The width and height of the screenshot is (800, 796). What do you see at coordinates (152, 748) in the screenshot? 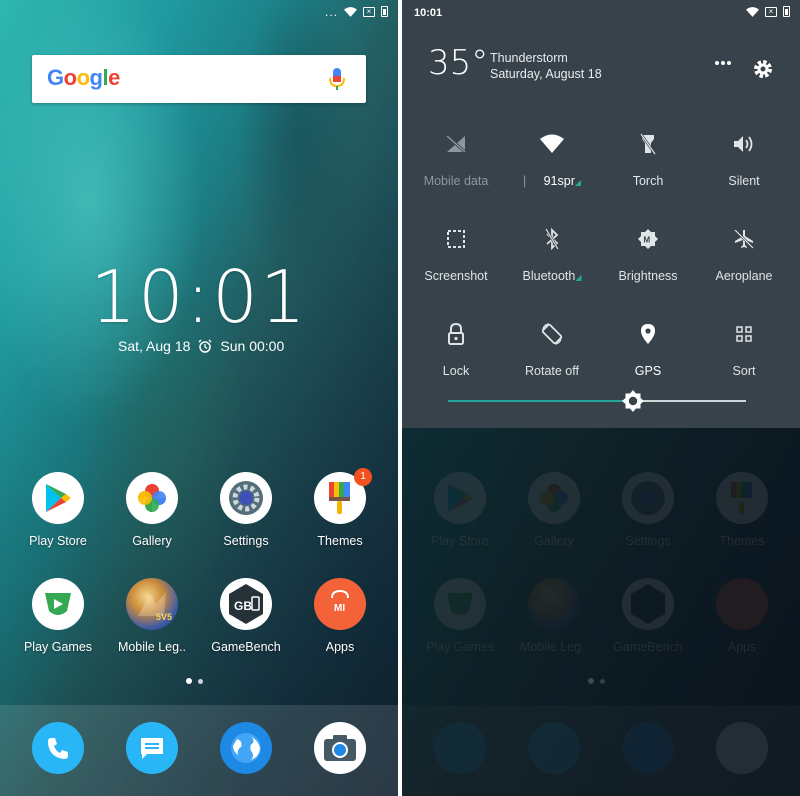
I see `messages-icon` at bounding box center [152, 748].